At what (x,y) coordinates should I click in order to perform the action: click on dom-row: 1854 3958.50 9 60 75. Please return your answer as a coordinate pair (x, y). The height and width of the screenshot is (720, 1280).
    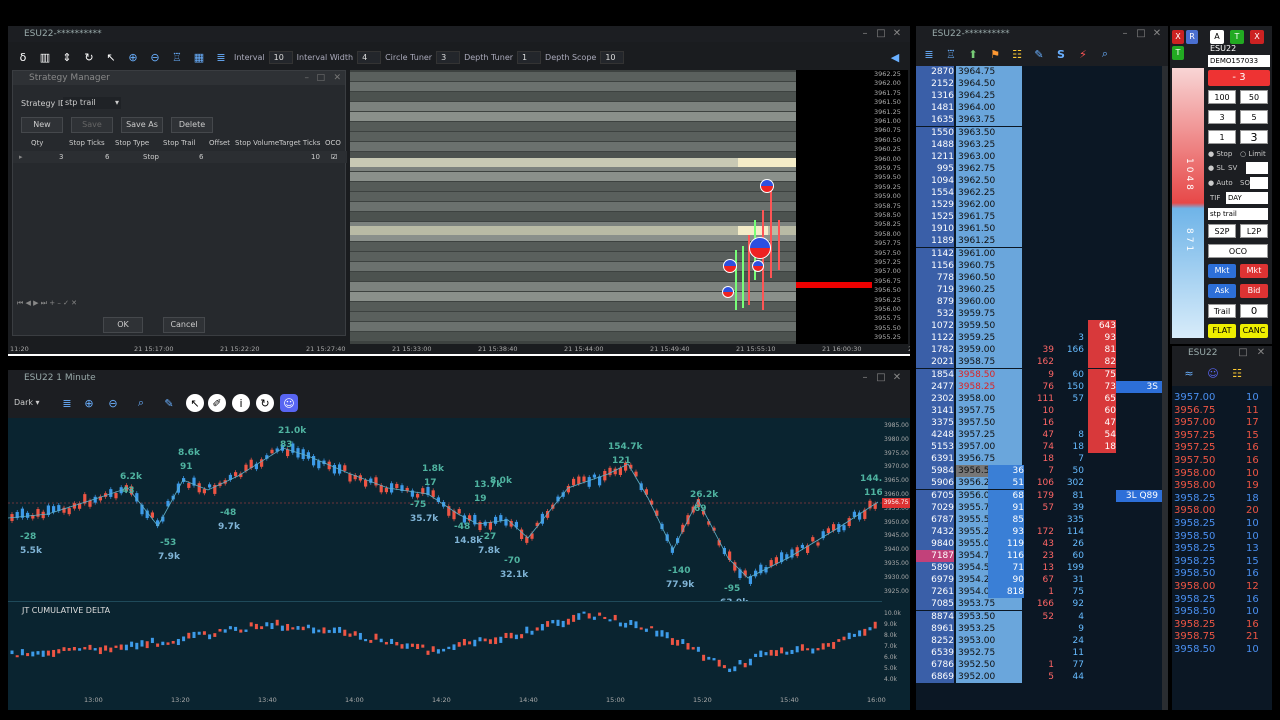
    Looking at the image, I should click on (1039, 374).